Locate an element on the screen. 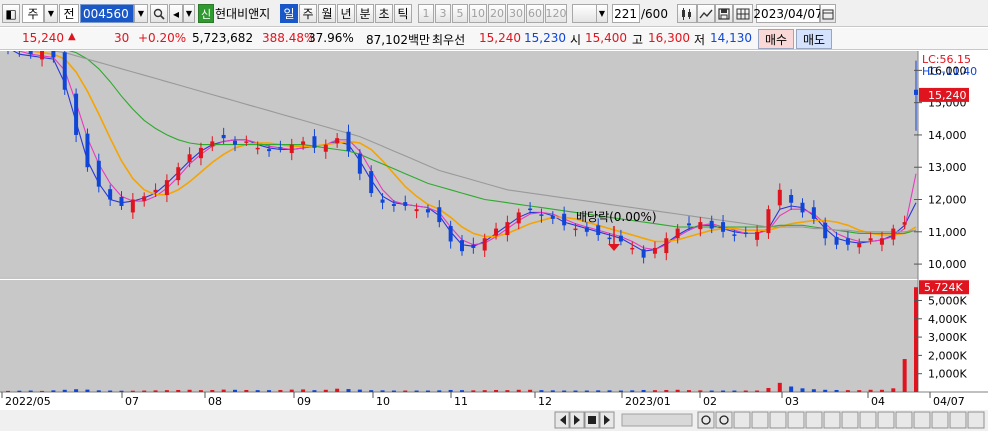 This screenshot has width=988, height=431. zoom-in-button is located at coordinates (724, 420).